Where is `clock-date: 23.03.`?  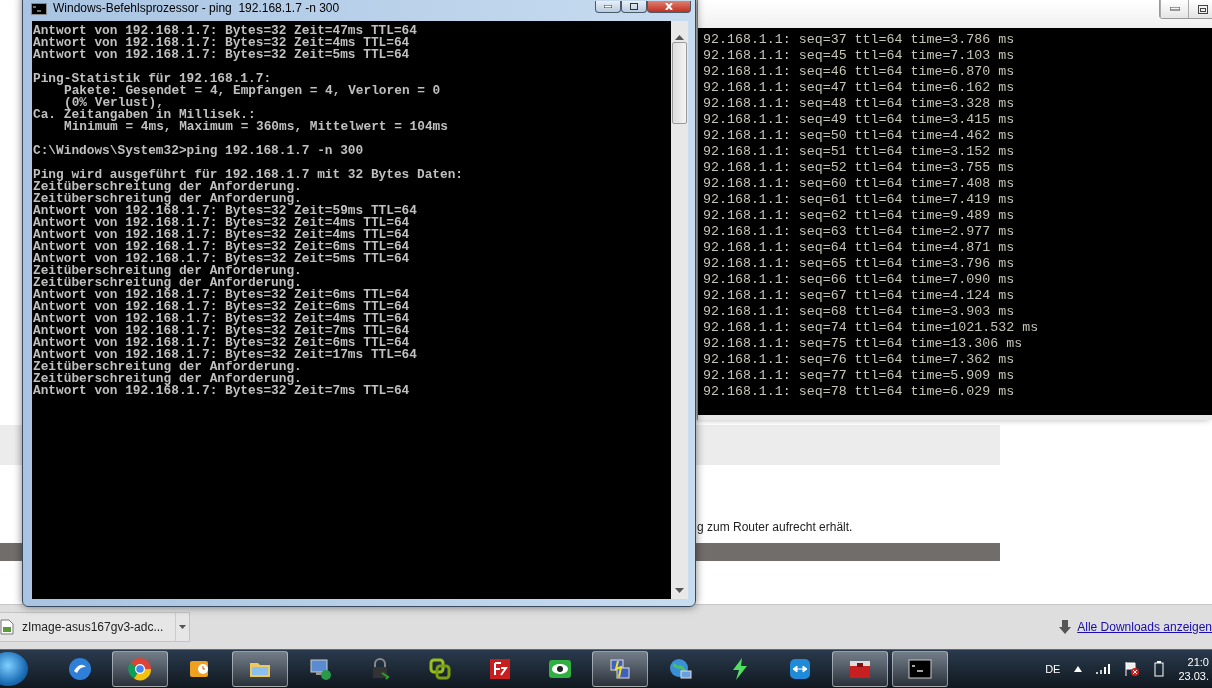
clock-date: 23.03. is located at coordinates (1193, 676).